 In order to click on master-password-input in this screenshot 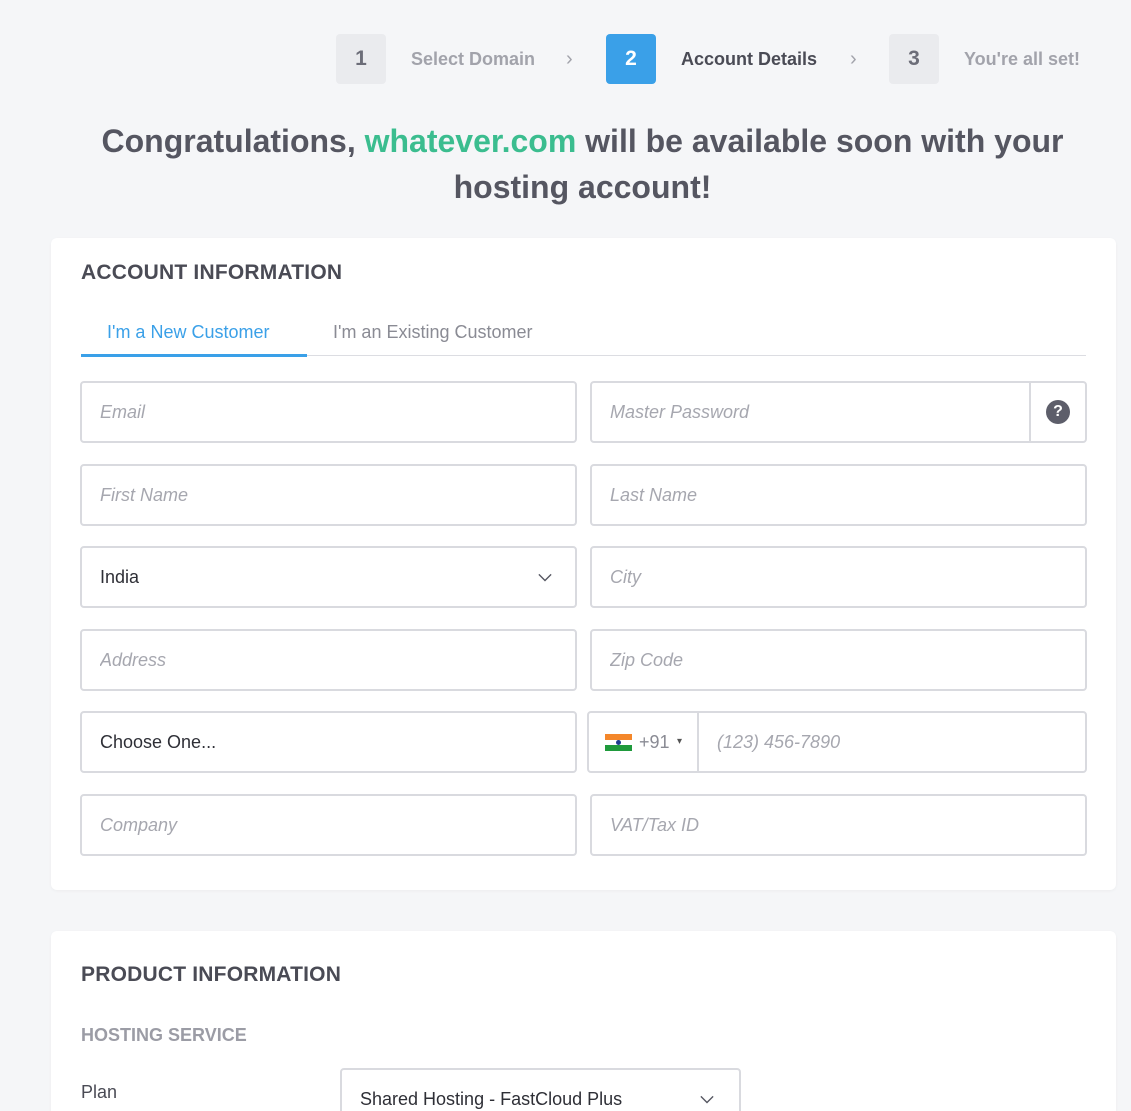, I will do `click(810, 412)`.